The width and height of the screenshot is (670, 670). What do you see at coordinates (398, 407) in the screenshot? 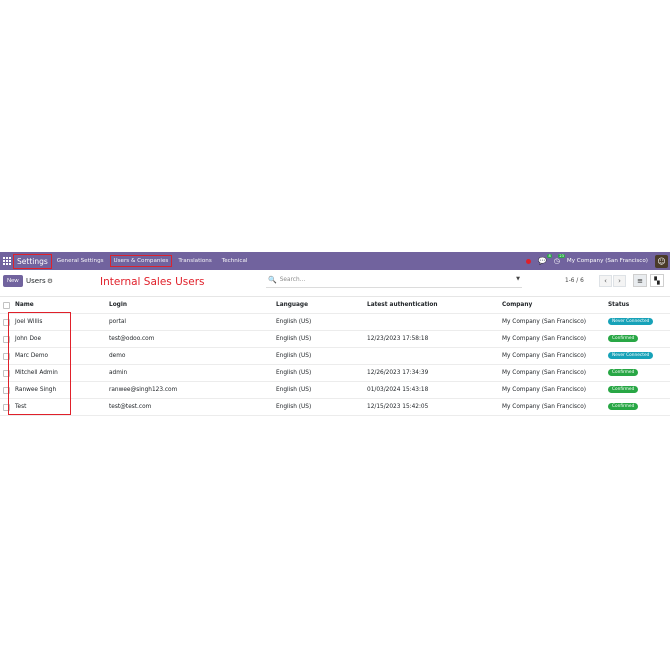
I see `cell-auth: 12/15/2023 15:42:05` at bounding box center [398, 407].